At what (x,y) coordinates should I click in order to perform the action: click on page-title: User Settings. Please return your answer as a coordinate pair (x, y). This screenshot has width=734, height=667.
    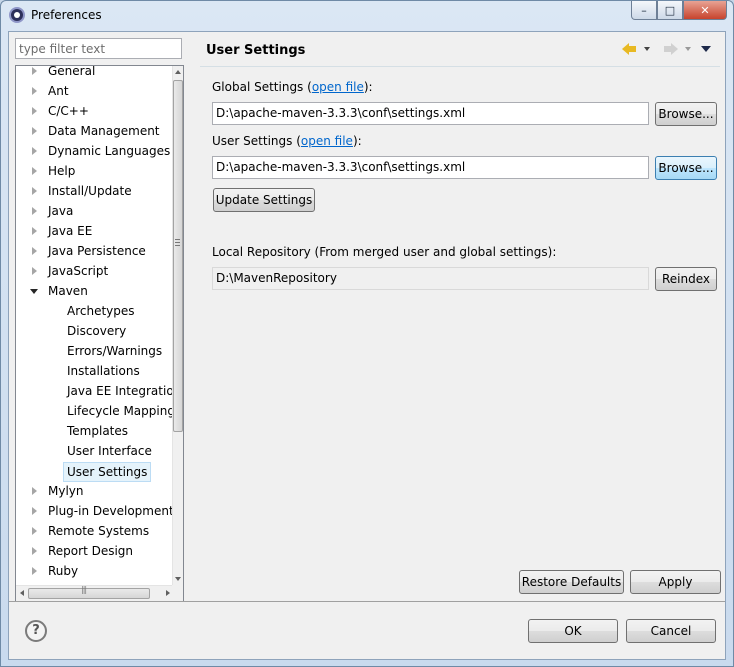
    Looking at the image, I should click on (256, 50).